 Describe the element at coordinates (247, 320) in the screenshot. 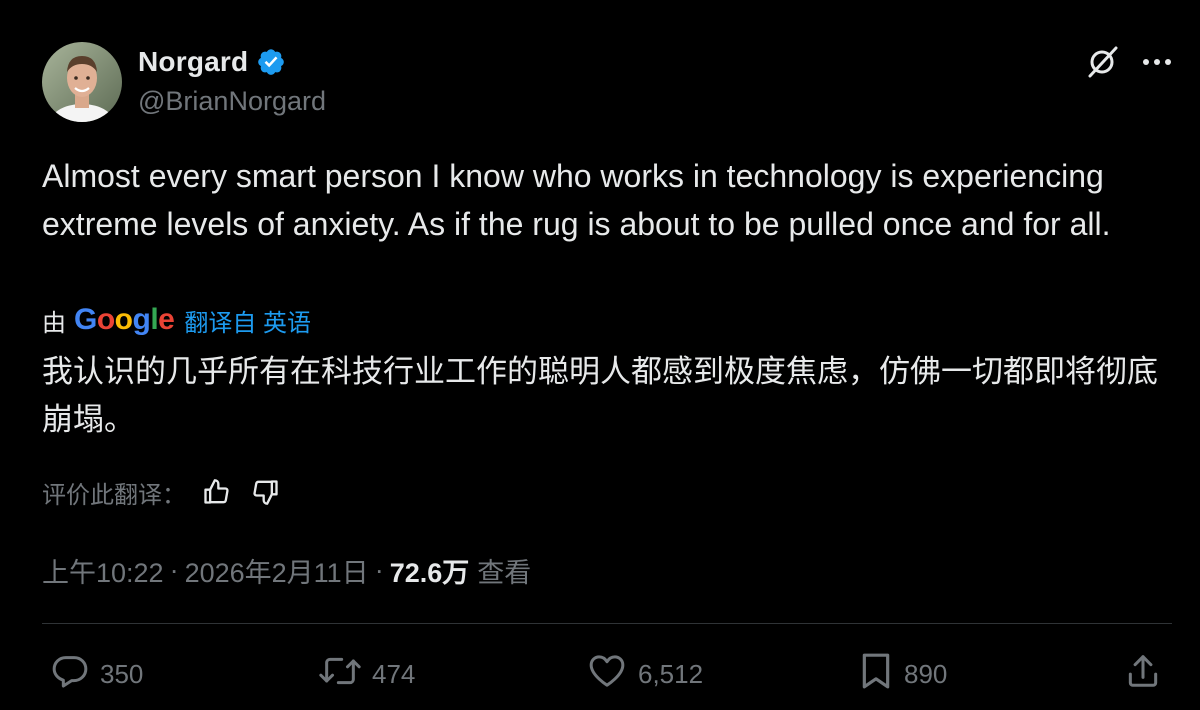

I see `translated-from-link: 翻译自 英语` at that location.